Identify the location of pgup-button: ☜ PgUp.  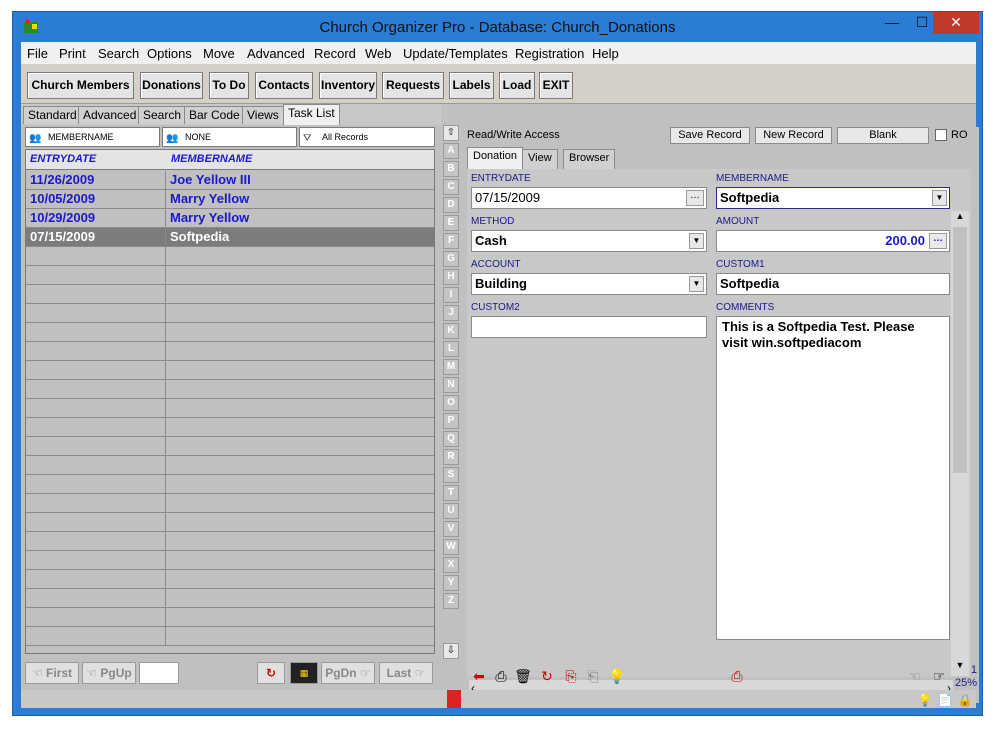
(109, 673).